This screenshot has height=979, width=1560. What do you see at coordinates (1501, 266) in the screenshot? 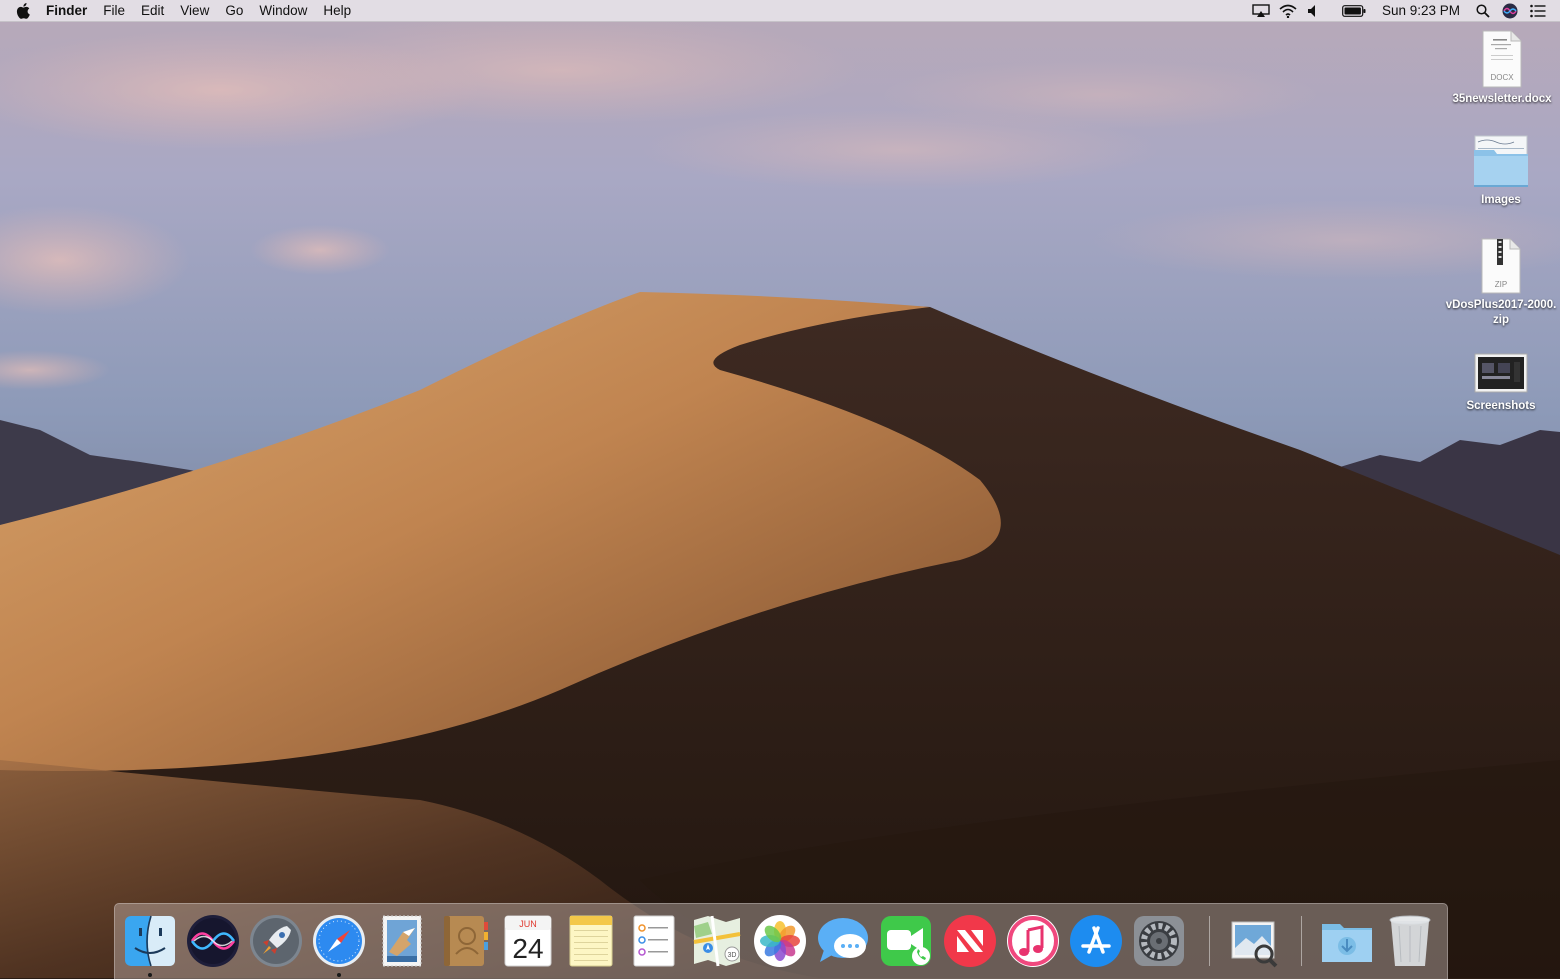
I see `zip-archive-icon: ZIP` at bounding box center [1501, 266].